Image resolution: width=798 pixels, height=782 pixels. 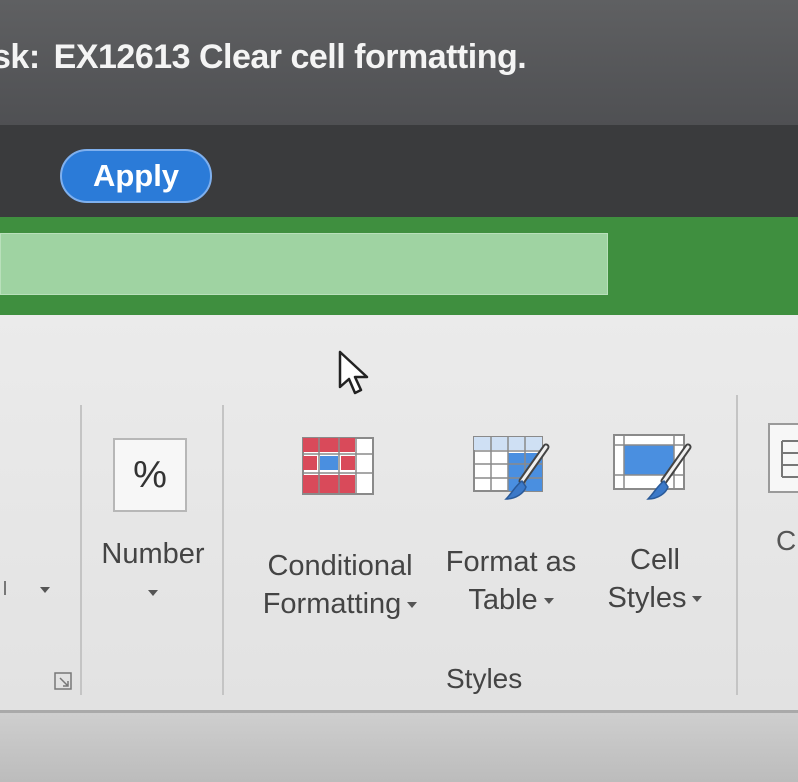 I want to click on number-label: Number, so click(x=153, y=554).